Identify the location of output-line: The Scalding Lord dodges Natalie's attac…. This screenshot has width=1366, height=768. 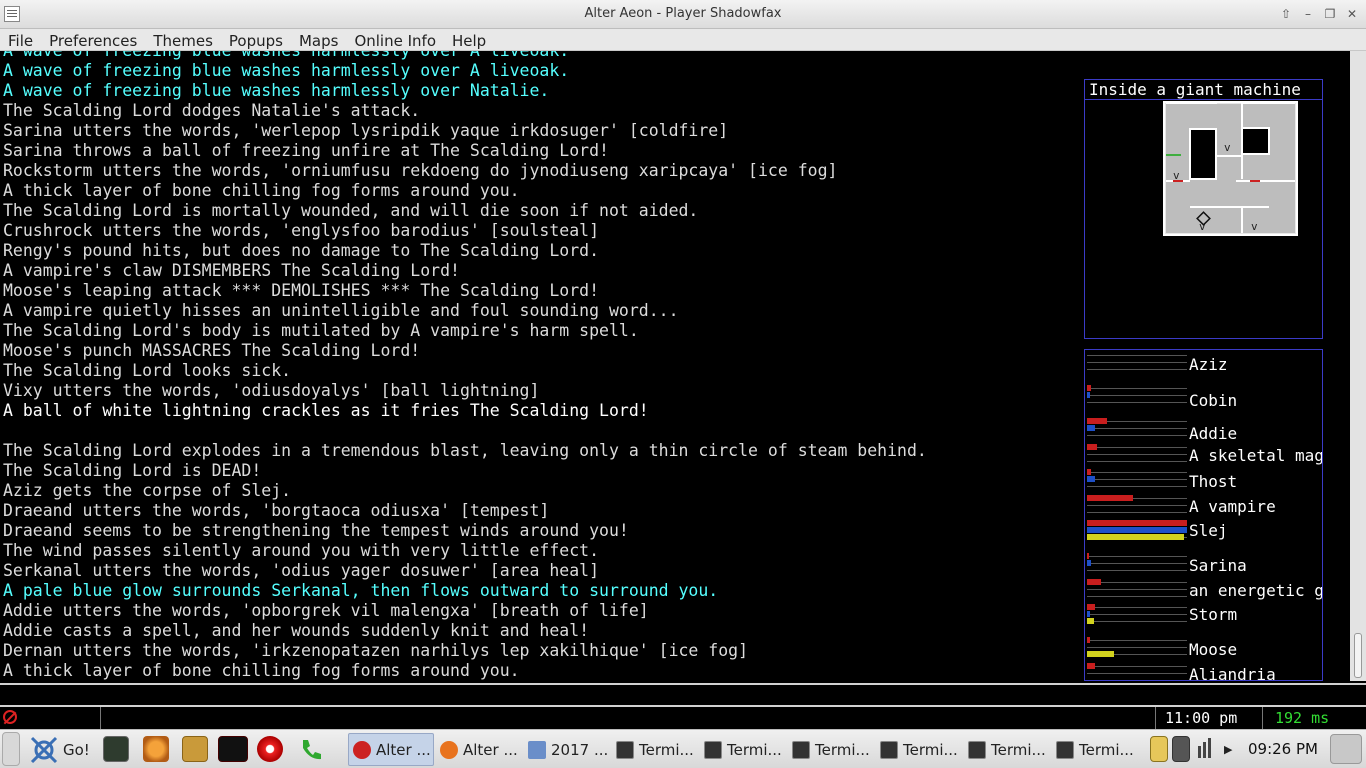
(212, 110).